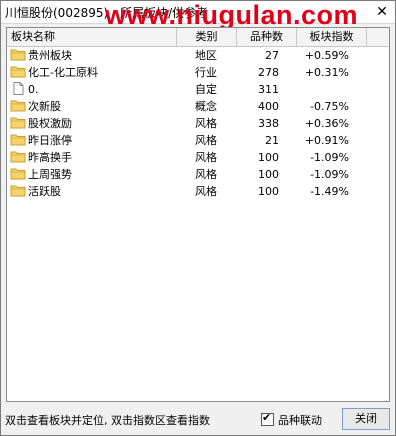 The image size is (396, 436). What do you see at coordinates (33, 89) in the screenshot?
I see `block-name: 0.` at bounding box center [33, 89].